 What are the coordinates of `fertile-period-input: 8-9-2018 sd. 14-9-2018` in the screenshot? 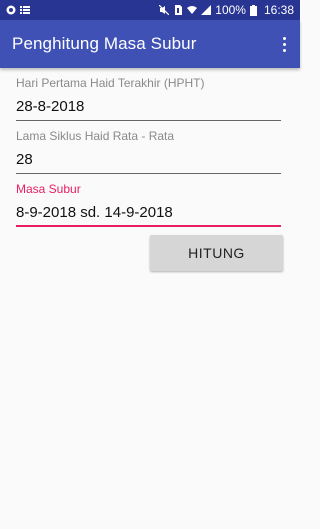 It's located at (148, 215).